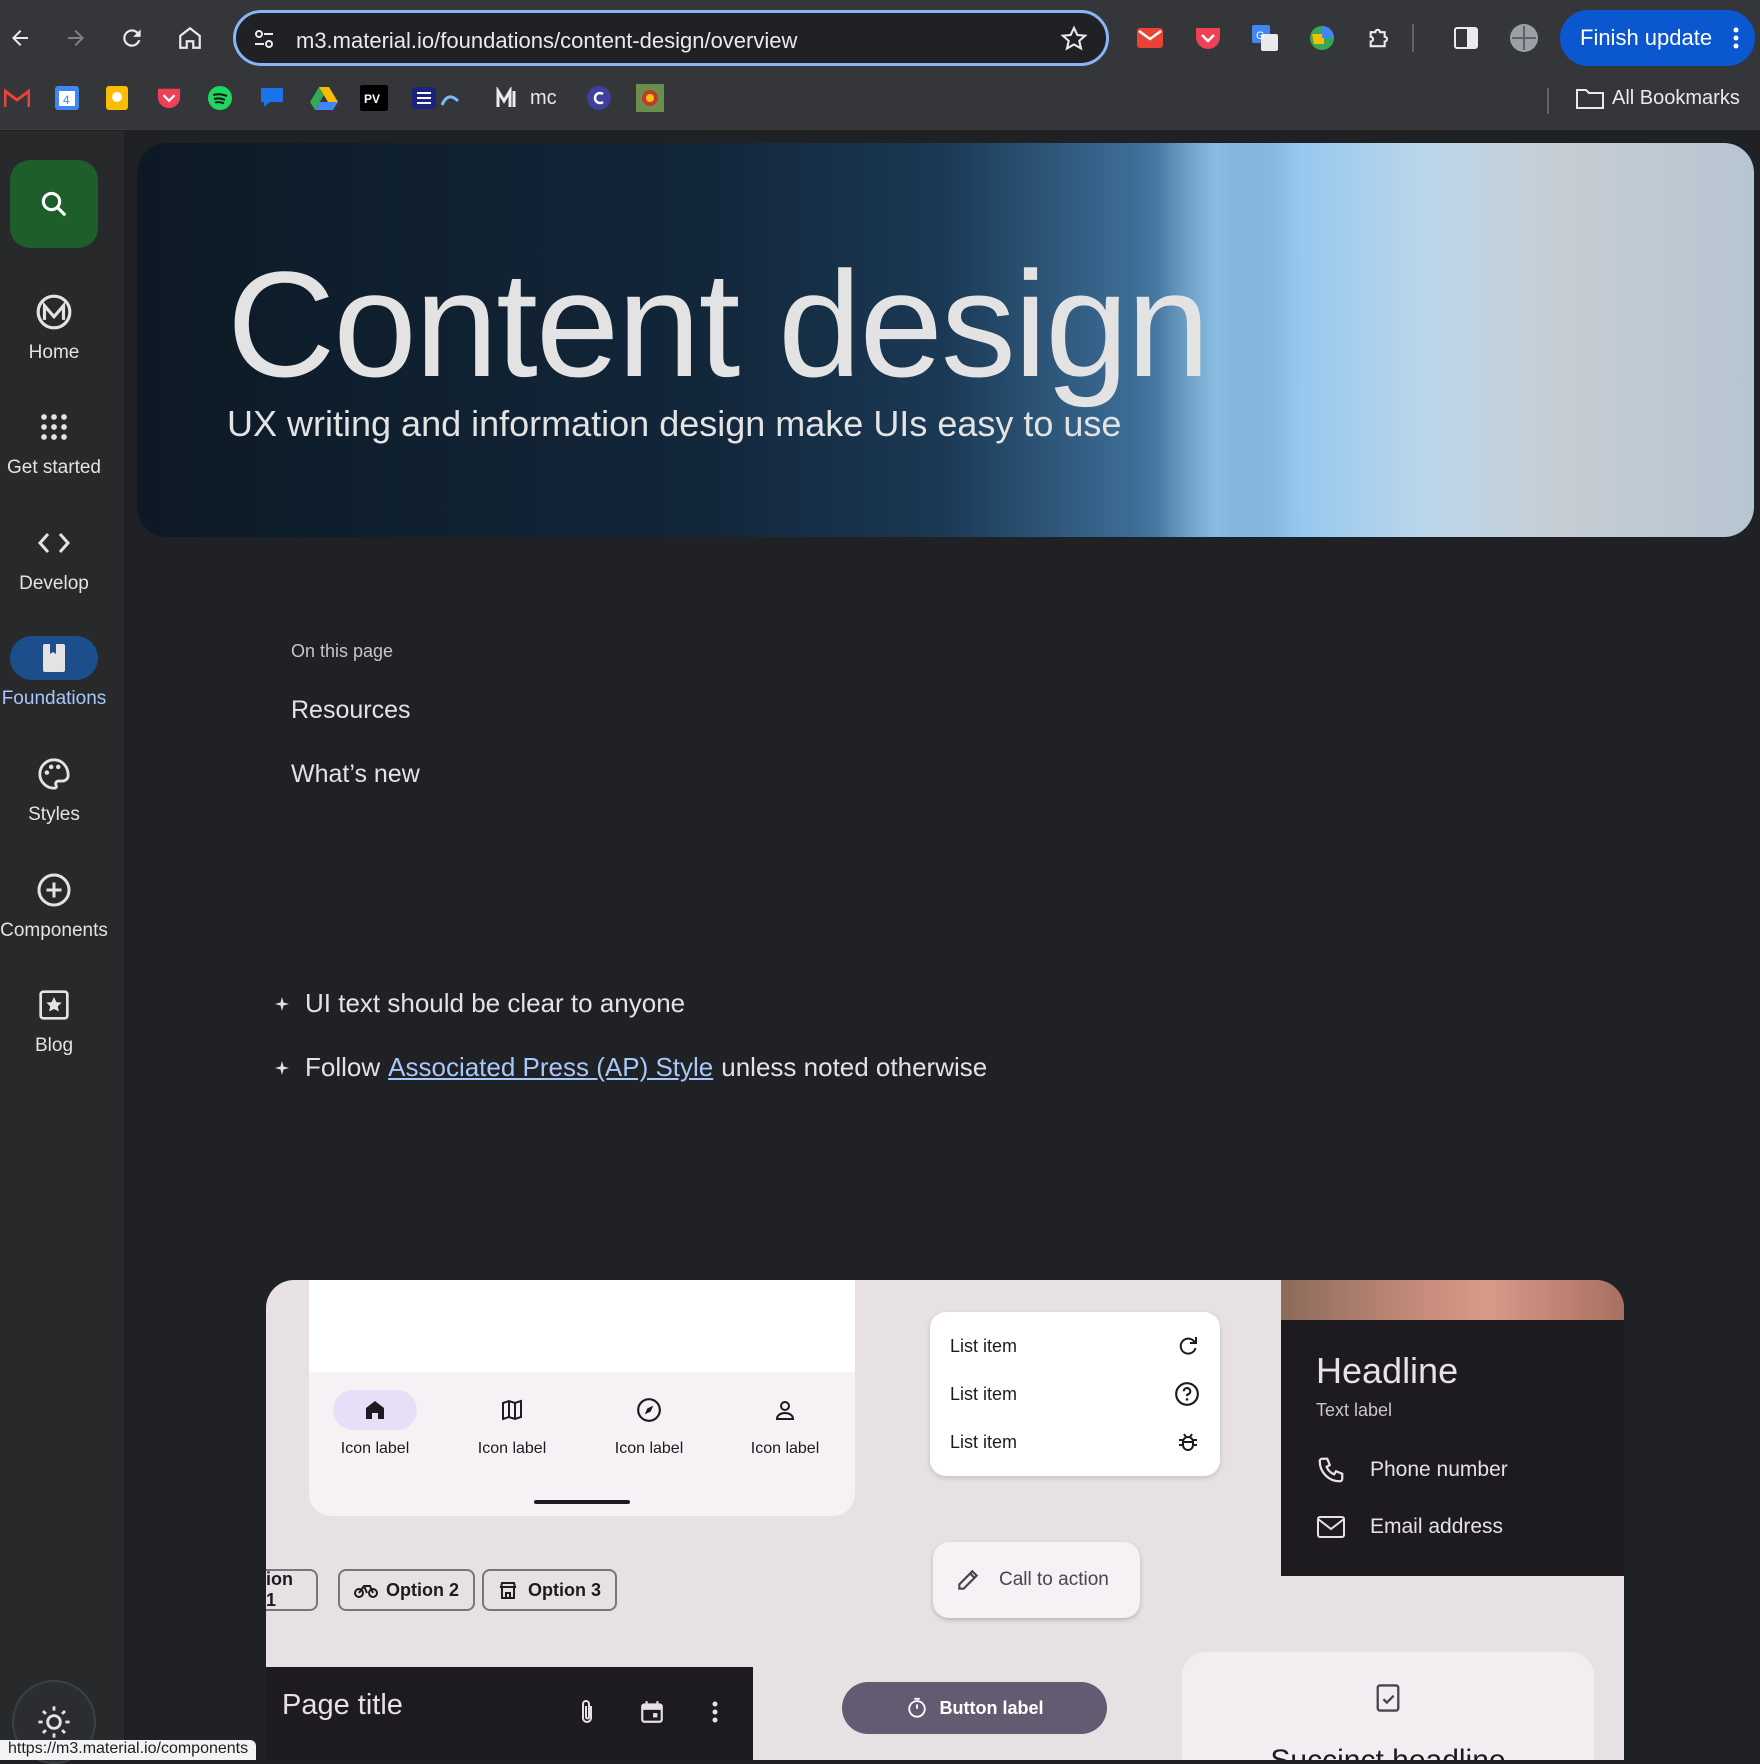 The width and height of the screenshot is (1760, 1764). I want to click on add-circle-icon, so click(54, 890).